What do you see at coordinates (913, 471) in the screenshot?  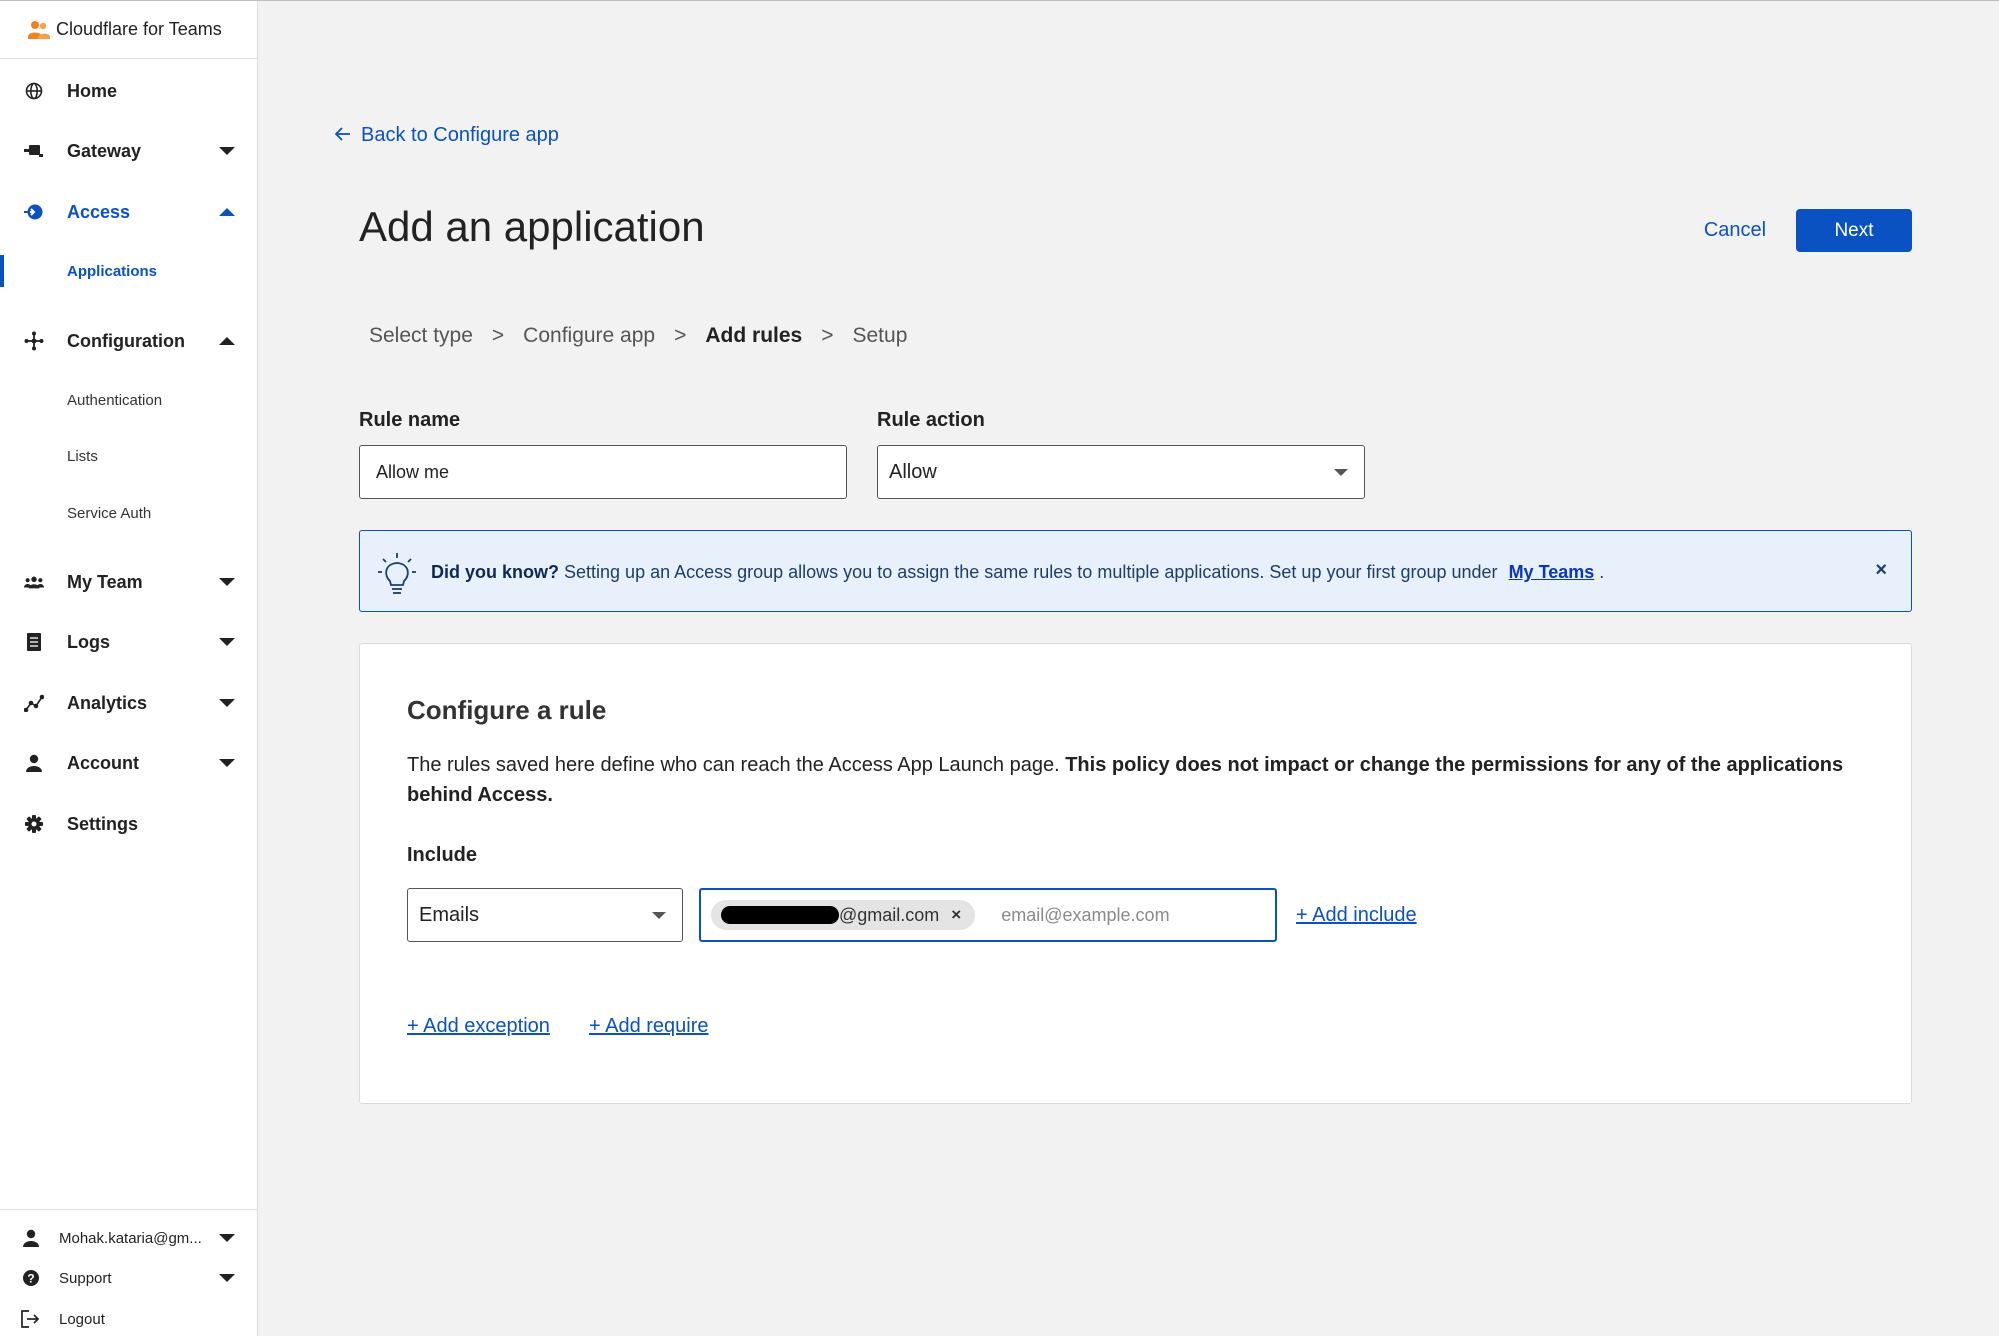 I see `rule-action-value: Allow` at bounding box center [913, 471].